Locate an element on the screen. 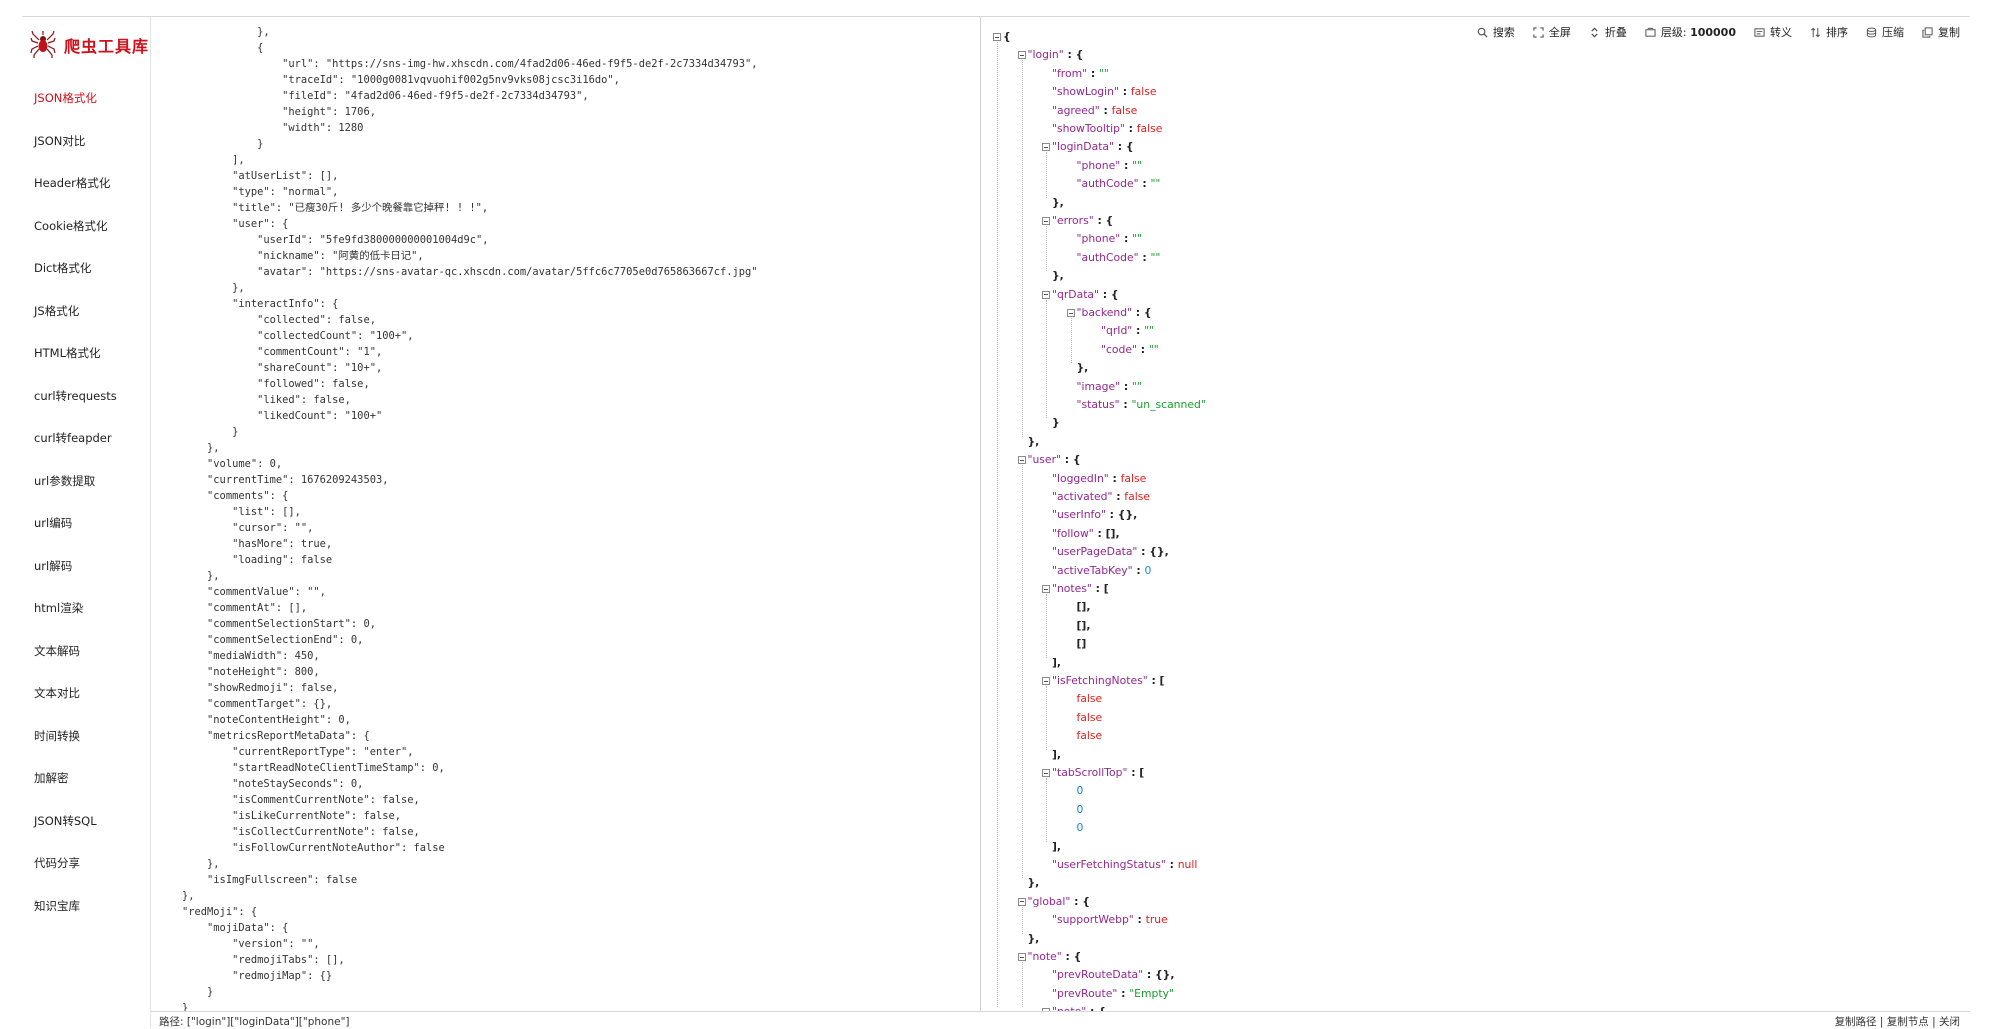 The height and width of the screenshot is (1029, 2012). tree-node-line: [] is located at coordinates (1082, 644).